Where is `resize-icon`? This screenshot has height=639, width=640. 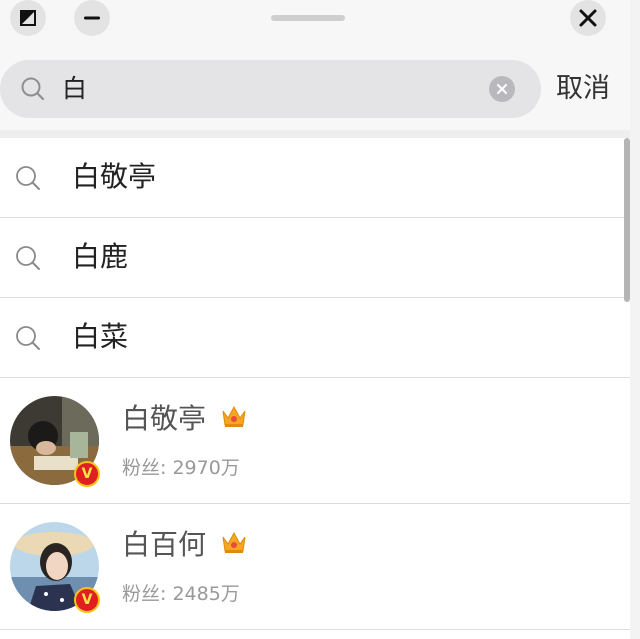
resize-icon is located at coordinates (28, 18).